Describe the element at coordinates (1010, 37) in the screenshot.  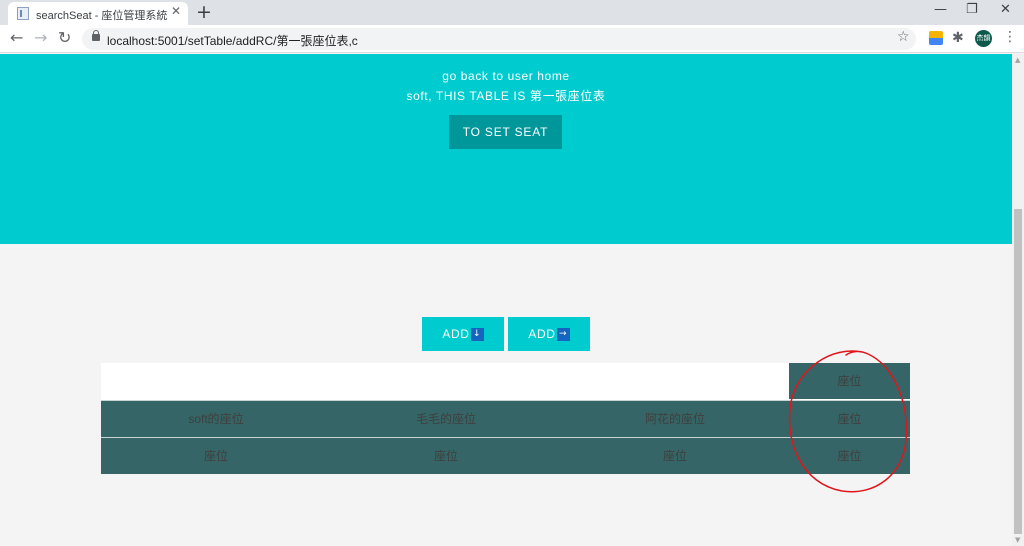
I see `browser-menu-icon: ⋮` at that location.